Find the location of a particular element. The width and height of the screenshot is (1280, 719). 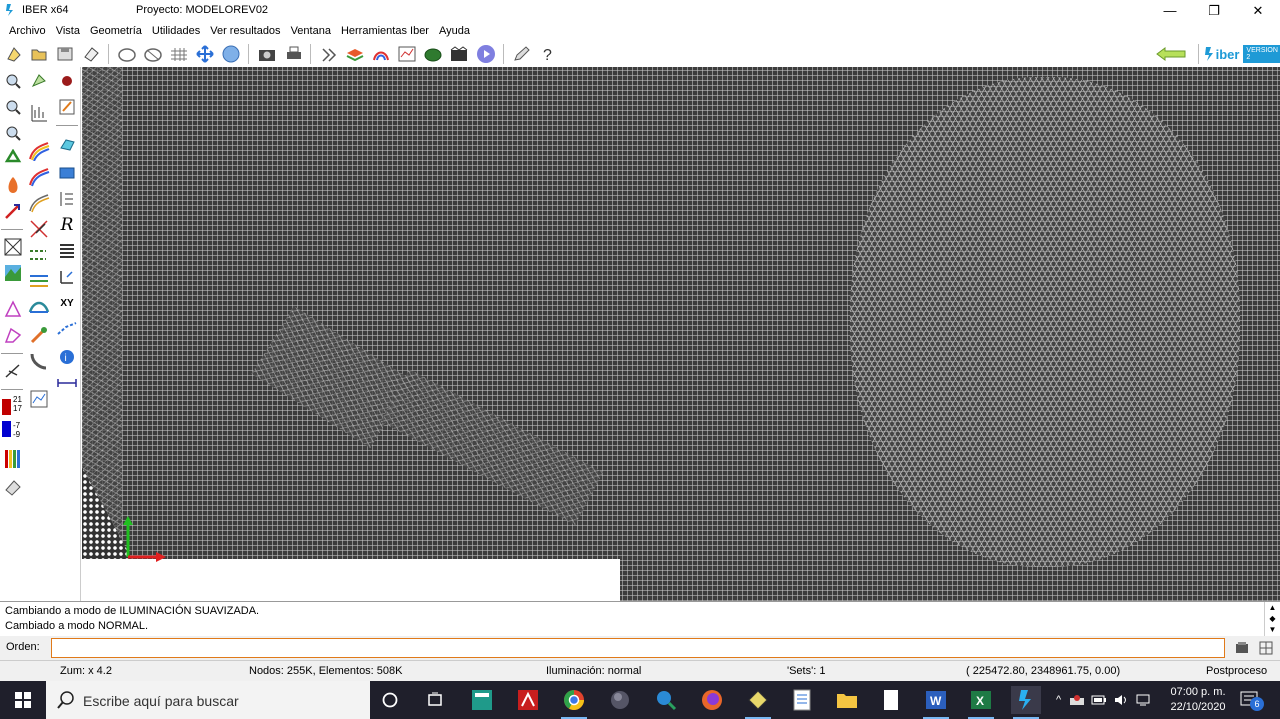

rainbow-fill-icon is located at coordinates (39, 177).